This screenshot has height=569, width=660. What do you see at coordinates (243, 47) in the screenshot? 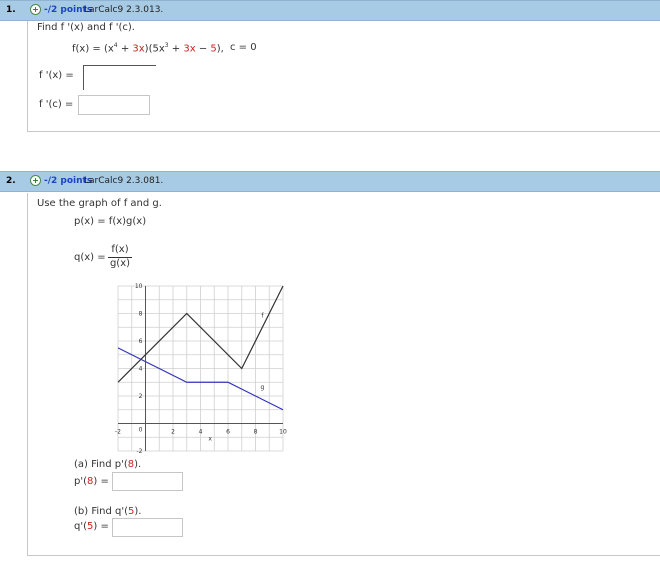
I see `q1-c-value: c = 0` at bounding box center [243, 47].